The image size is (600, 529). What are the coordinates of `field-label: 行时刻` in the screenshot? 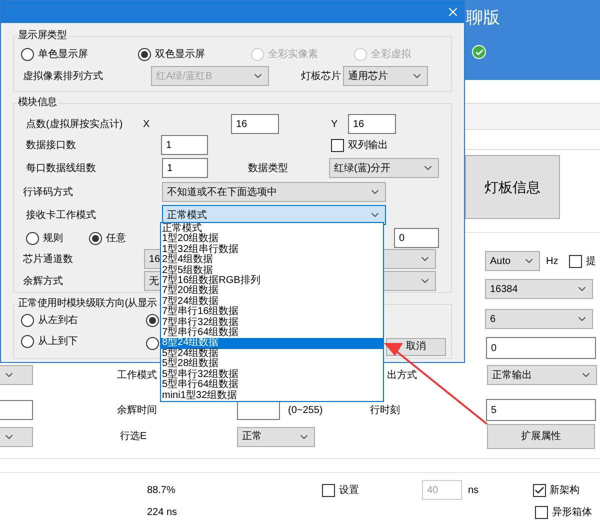 It's located at (385, 411).